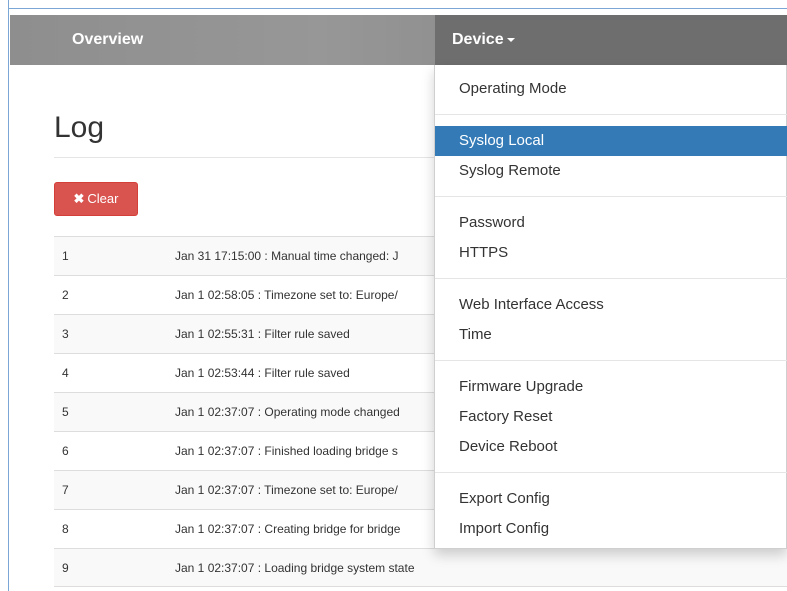 The image size is (787, 591). Describe the element at coordinates (287, 412) in the screenshot. I see `log-message: Jan 1 02:37:07 : Operating mode changed` at that location.